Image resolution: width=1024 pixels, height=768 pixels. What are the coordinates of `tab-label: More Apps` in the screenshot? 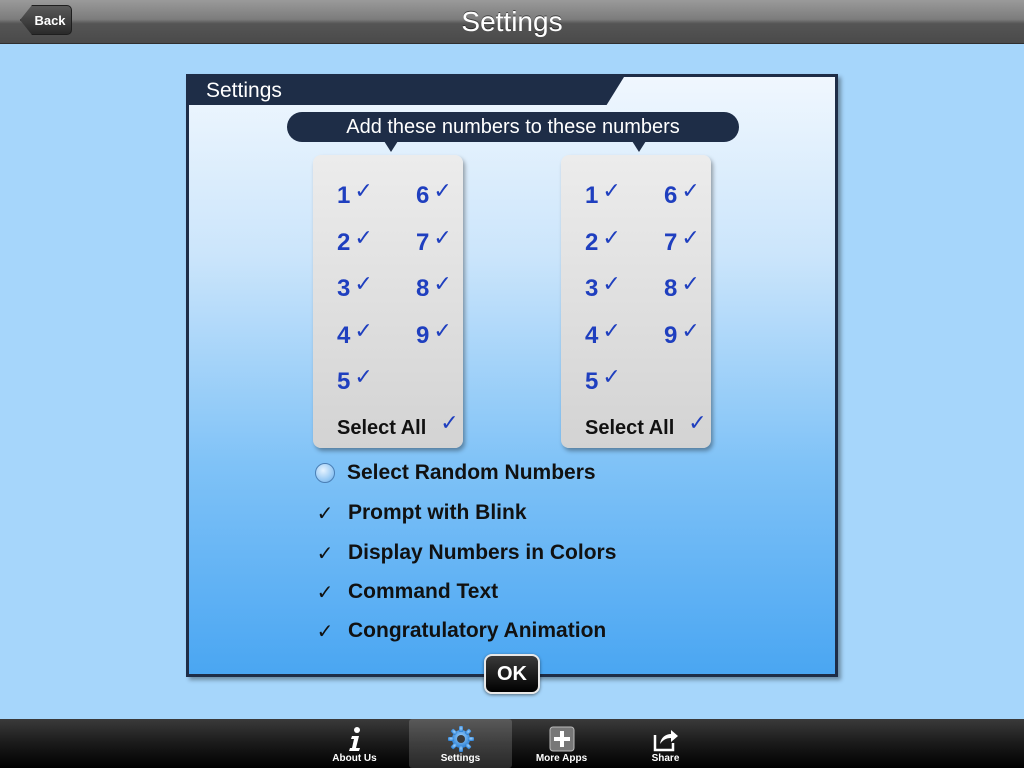 It's located at (561, 758).